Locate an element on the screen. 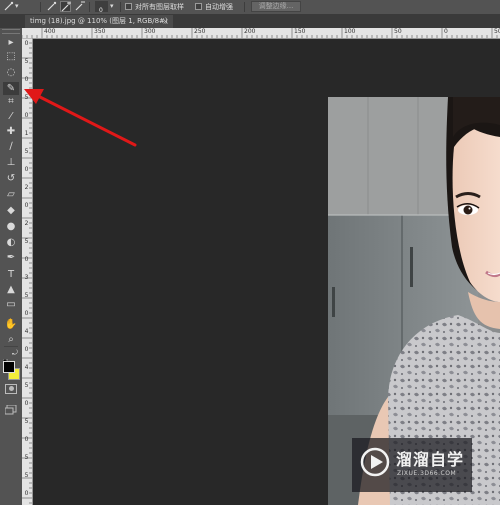  healing-brush-icon: ✚ is located at coordinates (11, 131).